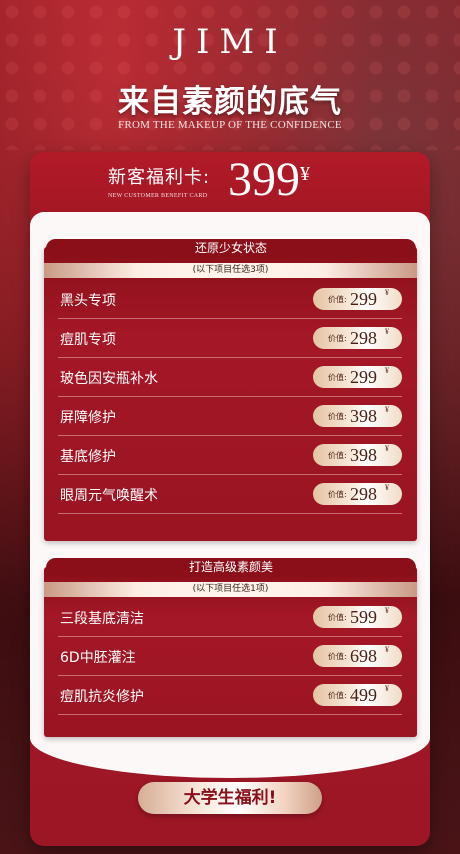  Describe the element at coordinates (363, 617) in the screenshot. I see `price-value: 599` at that location.